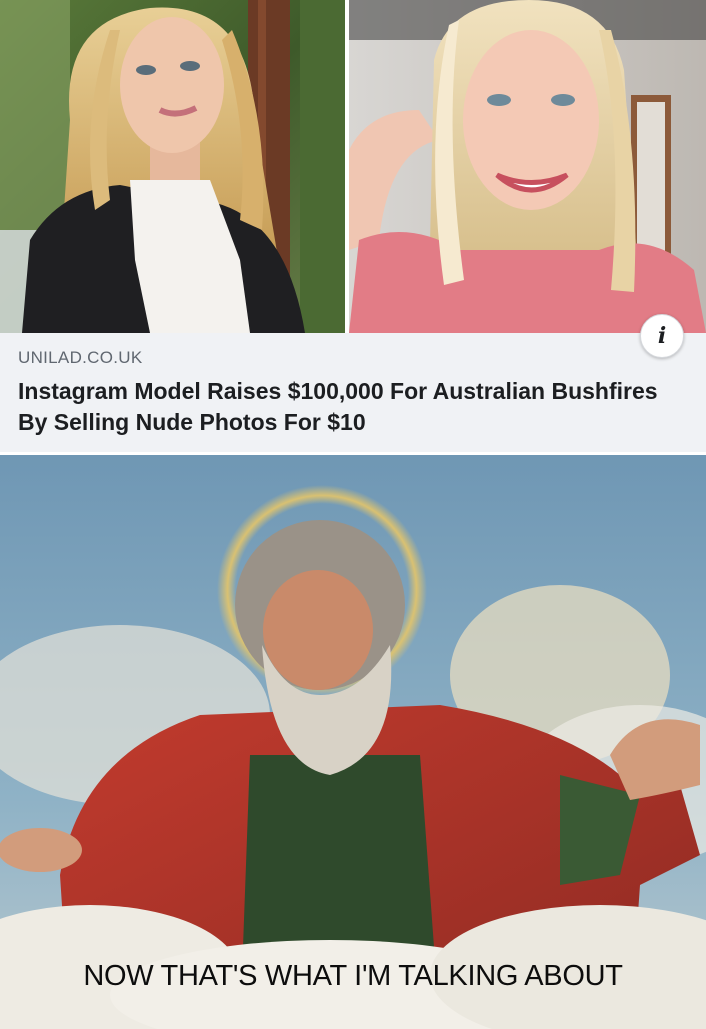  What do you see at coordinates (353, 976) in the screenshot?
I see `meme-caption: NOW THAT'S WHAT I'M TALKING ABOUT` at bounding box center [353, 976].